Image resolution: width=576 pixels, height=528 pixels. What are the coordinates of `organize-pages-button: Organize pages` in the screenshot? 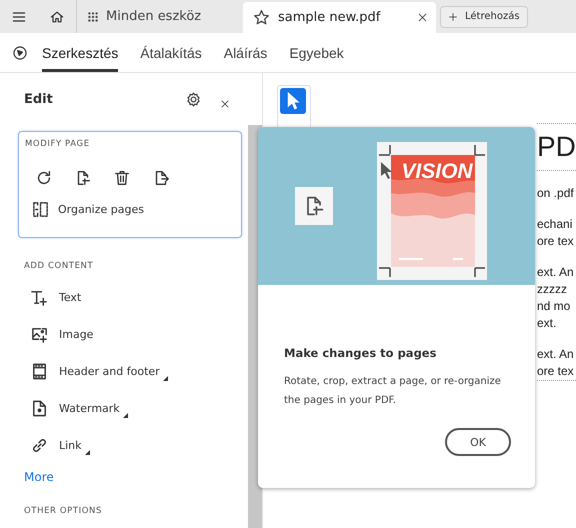 It's located at (87, 209).